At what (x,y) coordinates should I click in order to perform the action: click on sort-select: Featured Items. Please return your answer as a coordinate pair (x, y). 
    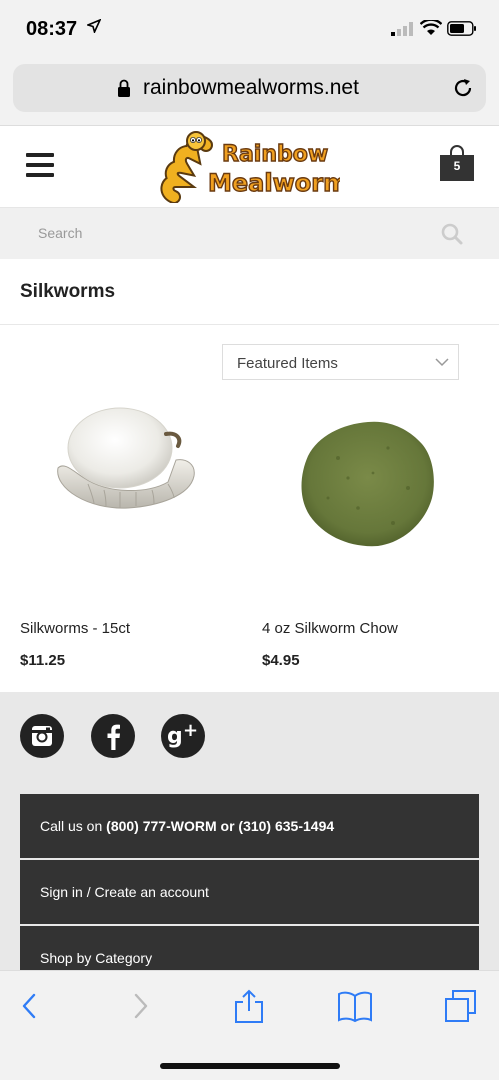
    Looking at the image, I should click on (340, 362).